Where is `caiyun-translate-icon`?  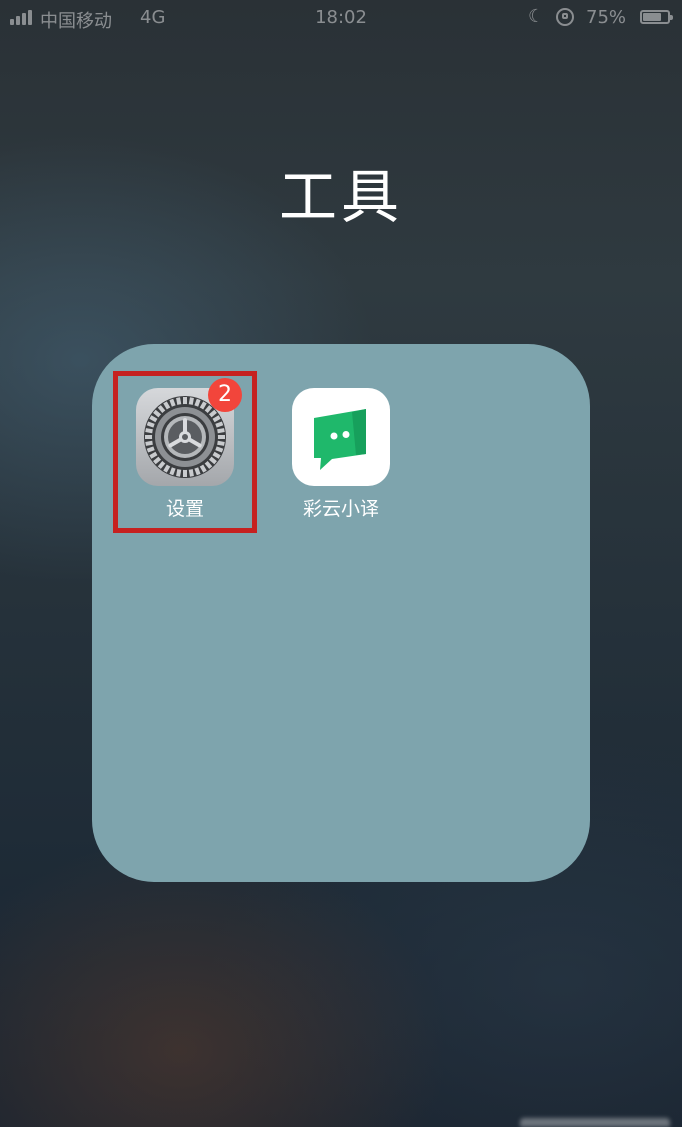
caiyun-translate-icon is located at coordinates (341, 437).